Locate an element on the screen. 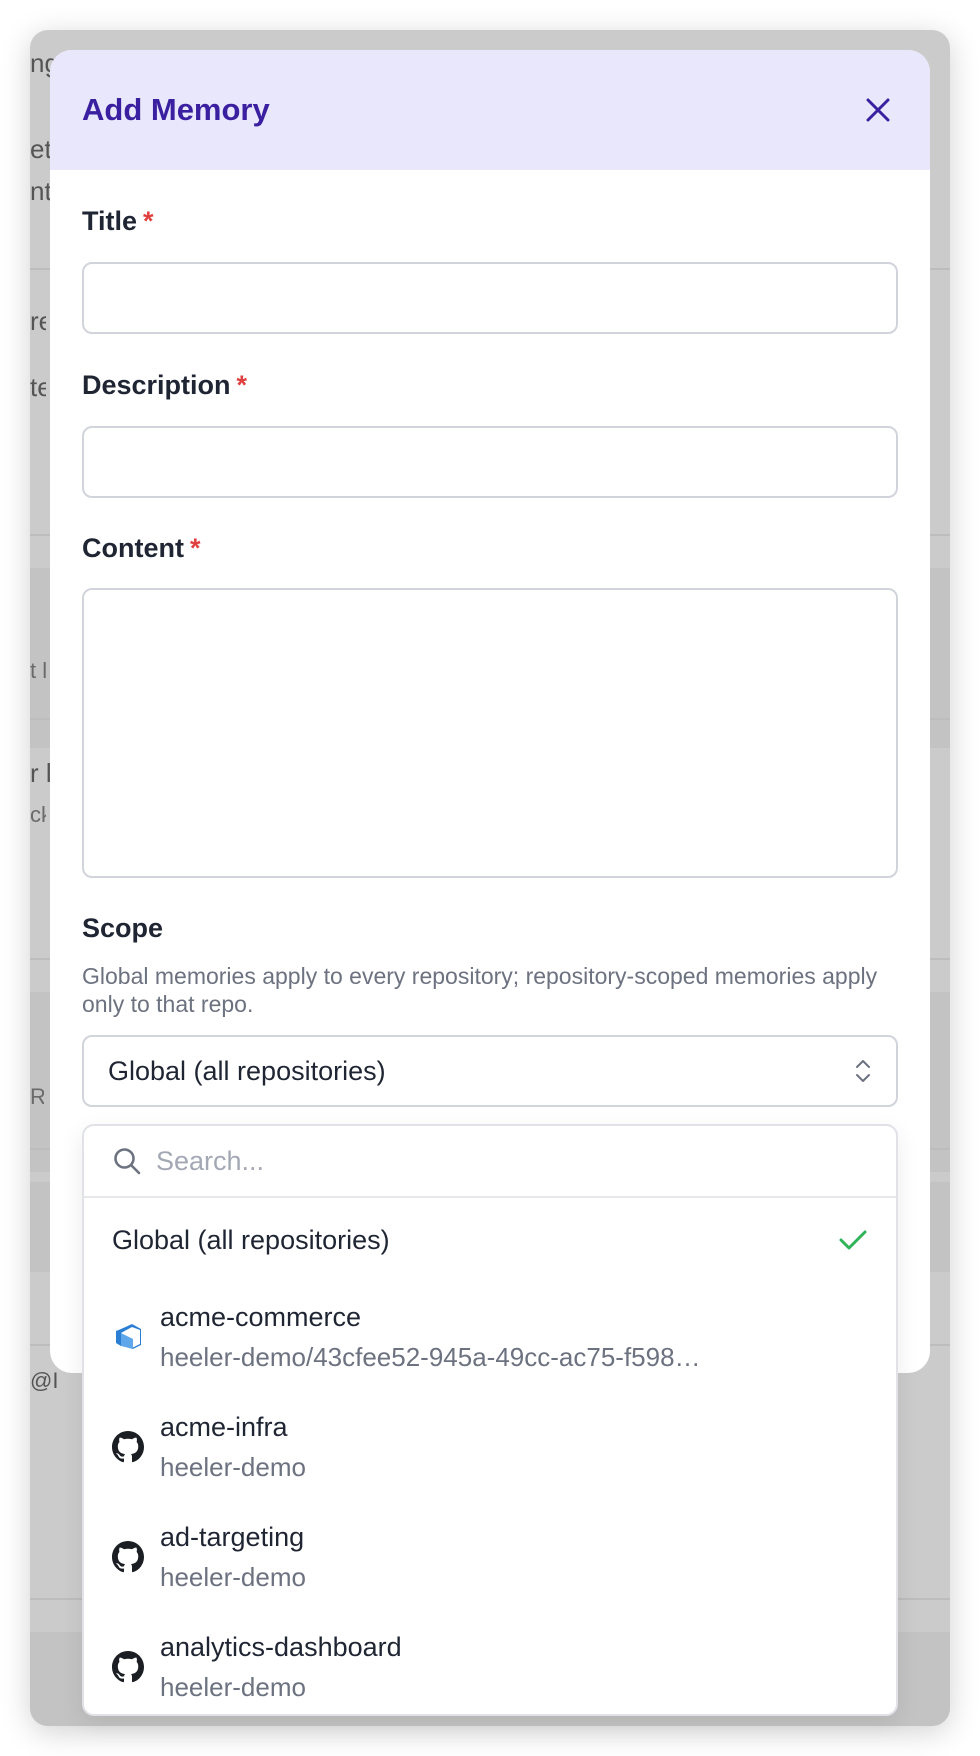 This screenshot has width=980, height=1756. content-label-text: Content is located at coordinates (133, 548).